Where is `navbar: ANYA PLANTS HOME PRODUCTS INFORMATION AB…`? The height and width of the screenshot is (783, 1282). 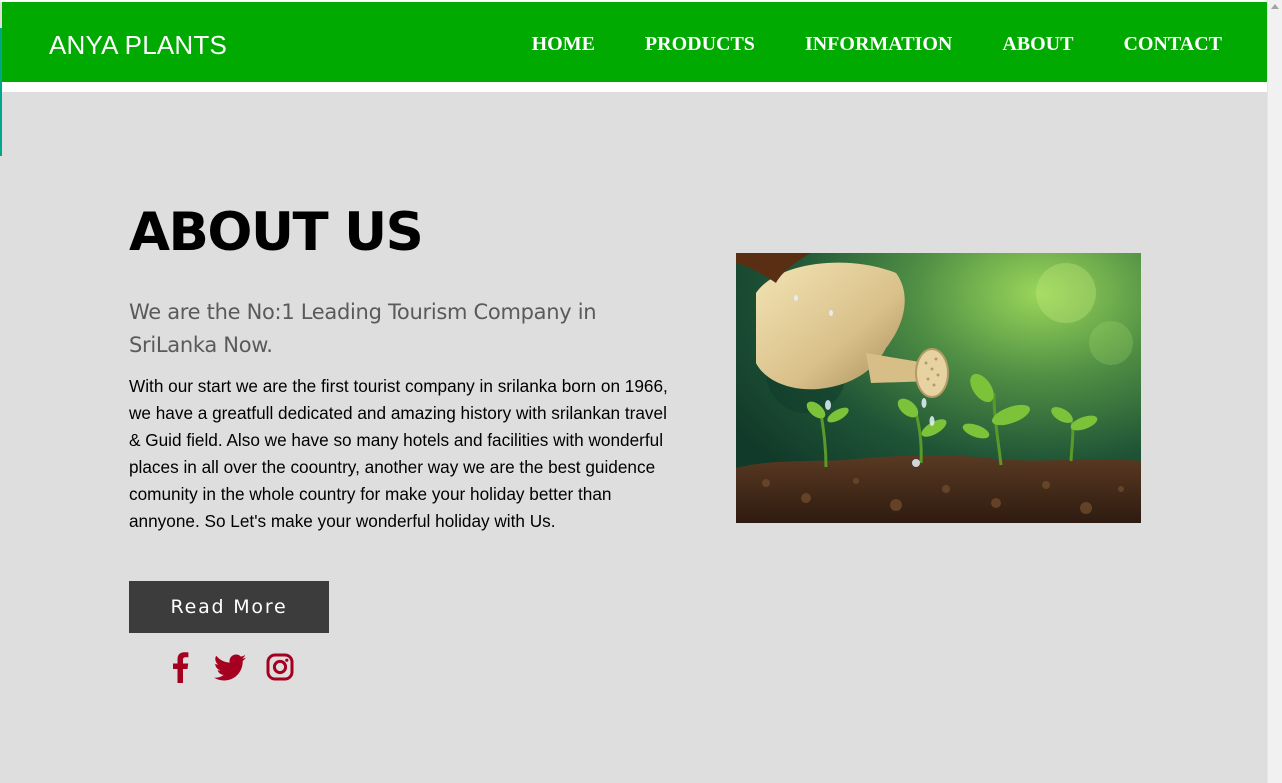
navbar: ANYA PLANTS HOME PRODUCTS INFORMATION AB… is located at coordinates (634, 42).